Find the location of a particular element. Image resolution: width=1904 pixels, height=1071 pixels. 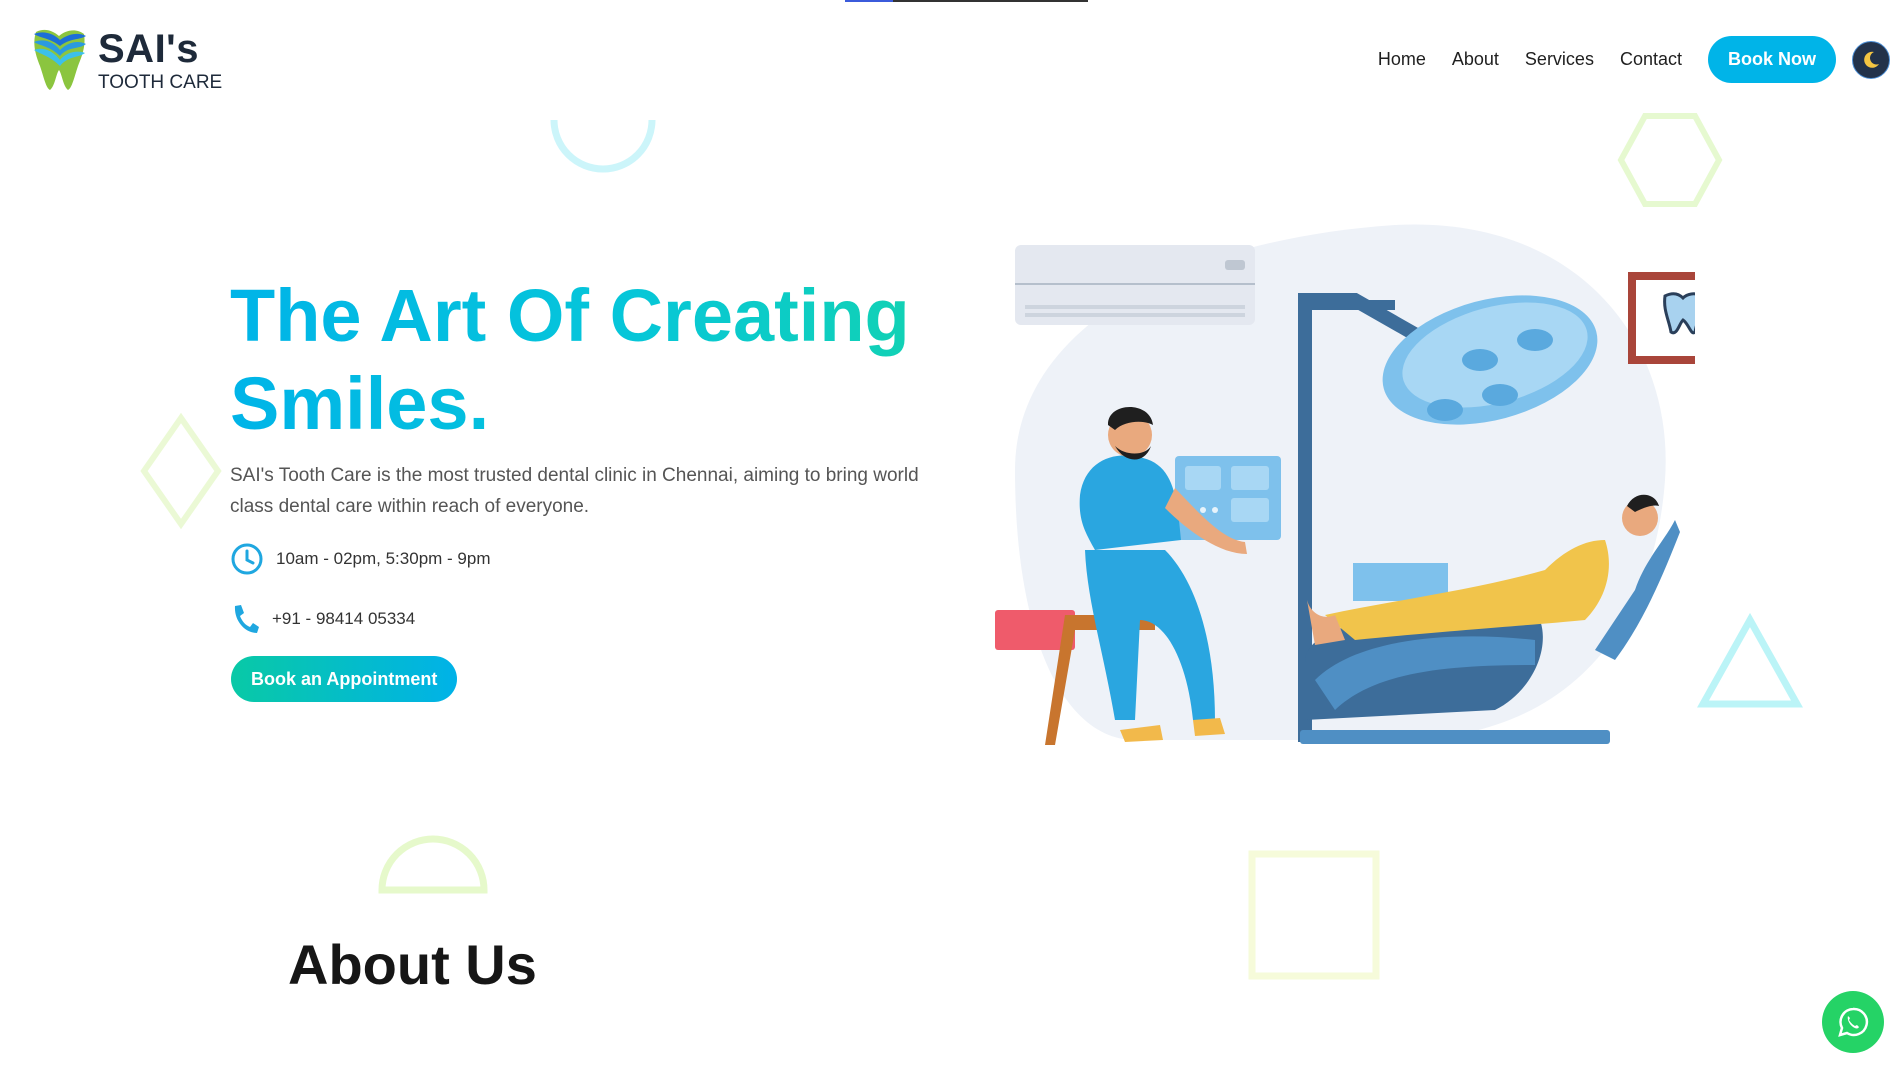

brand-logo: SAI's TOOTH CARE is located at coordinates (126, 60).